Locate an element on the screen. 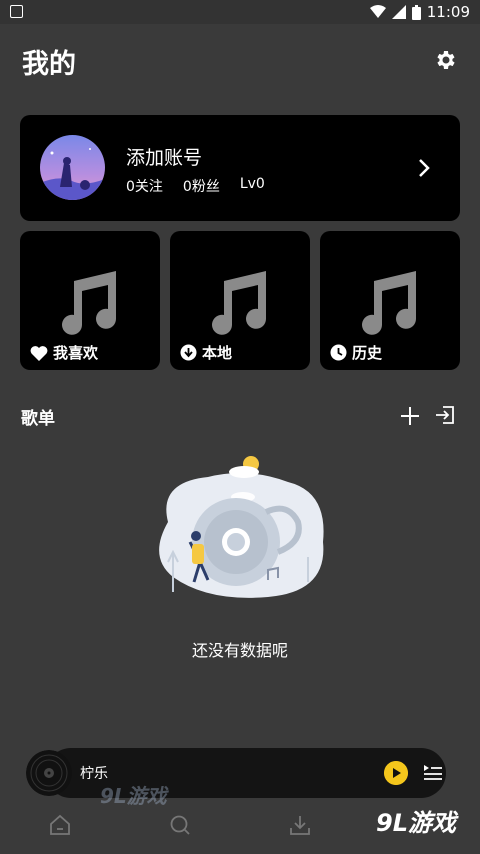 Image resolution: width=480 pixels, height=854 pixels. local-music-label: 本地 is located at coordinates (217, 353).